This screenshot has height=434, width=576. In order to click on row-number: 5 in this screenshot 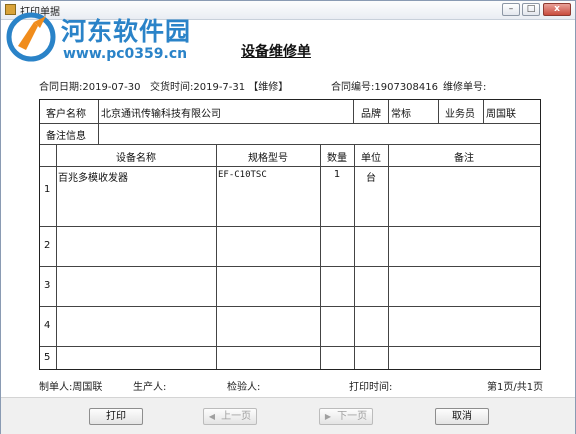, I will do `click(47, 357)`.